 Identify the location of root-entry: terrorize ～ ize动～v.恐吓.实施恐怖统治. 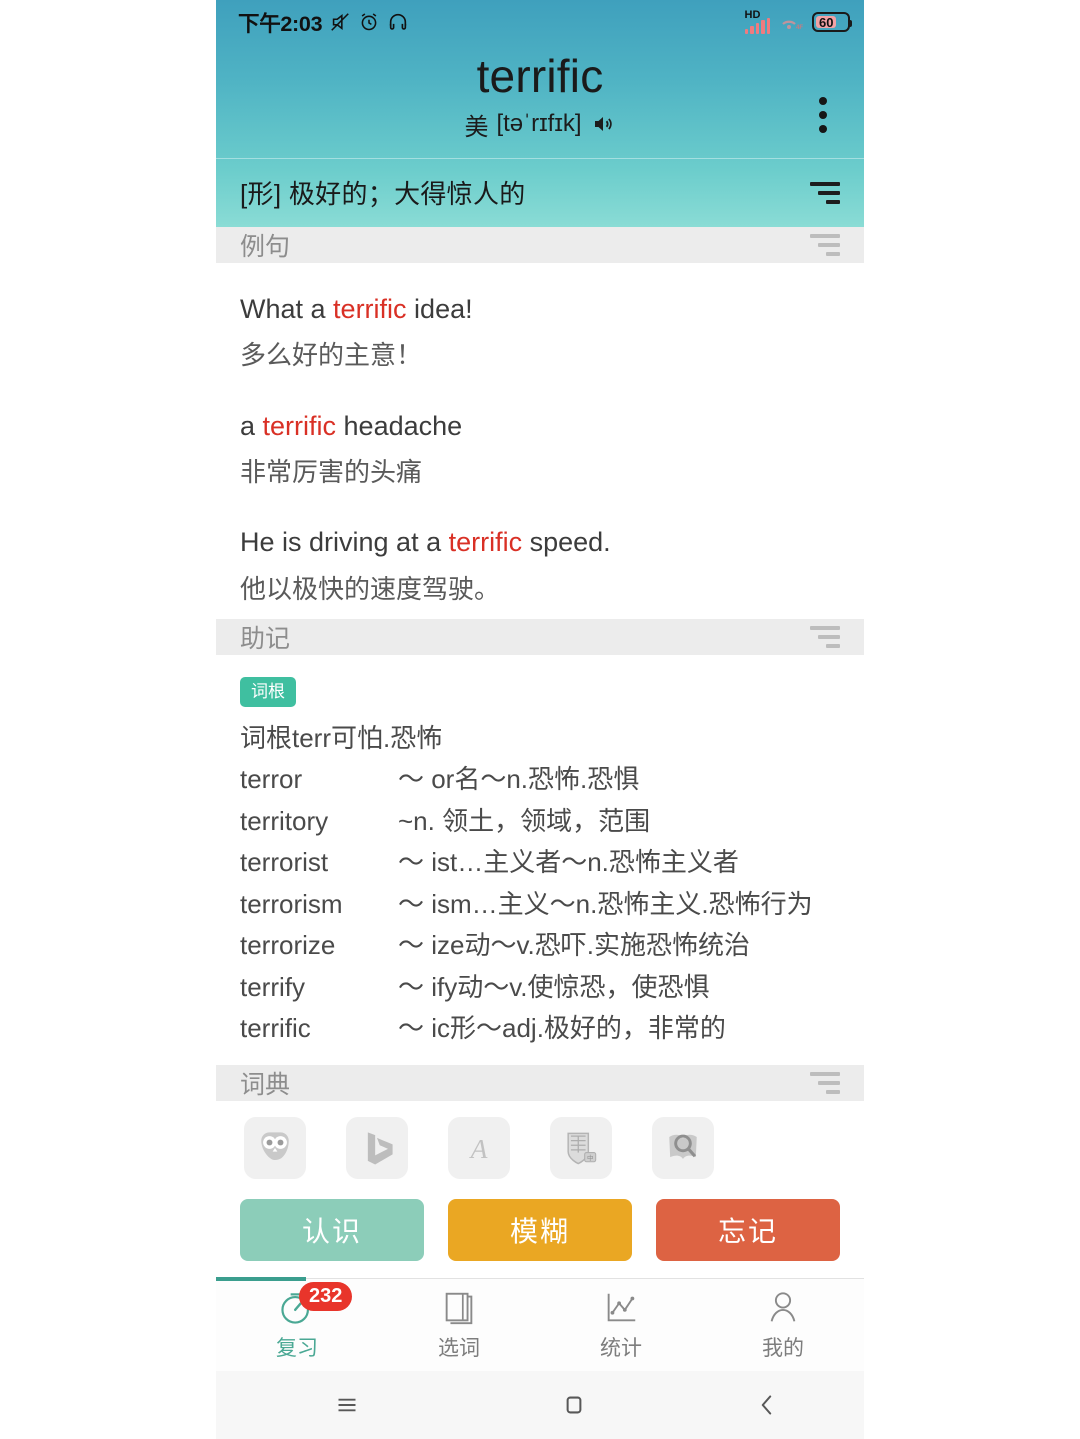
(540, 946).